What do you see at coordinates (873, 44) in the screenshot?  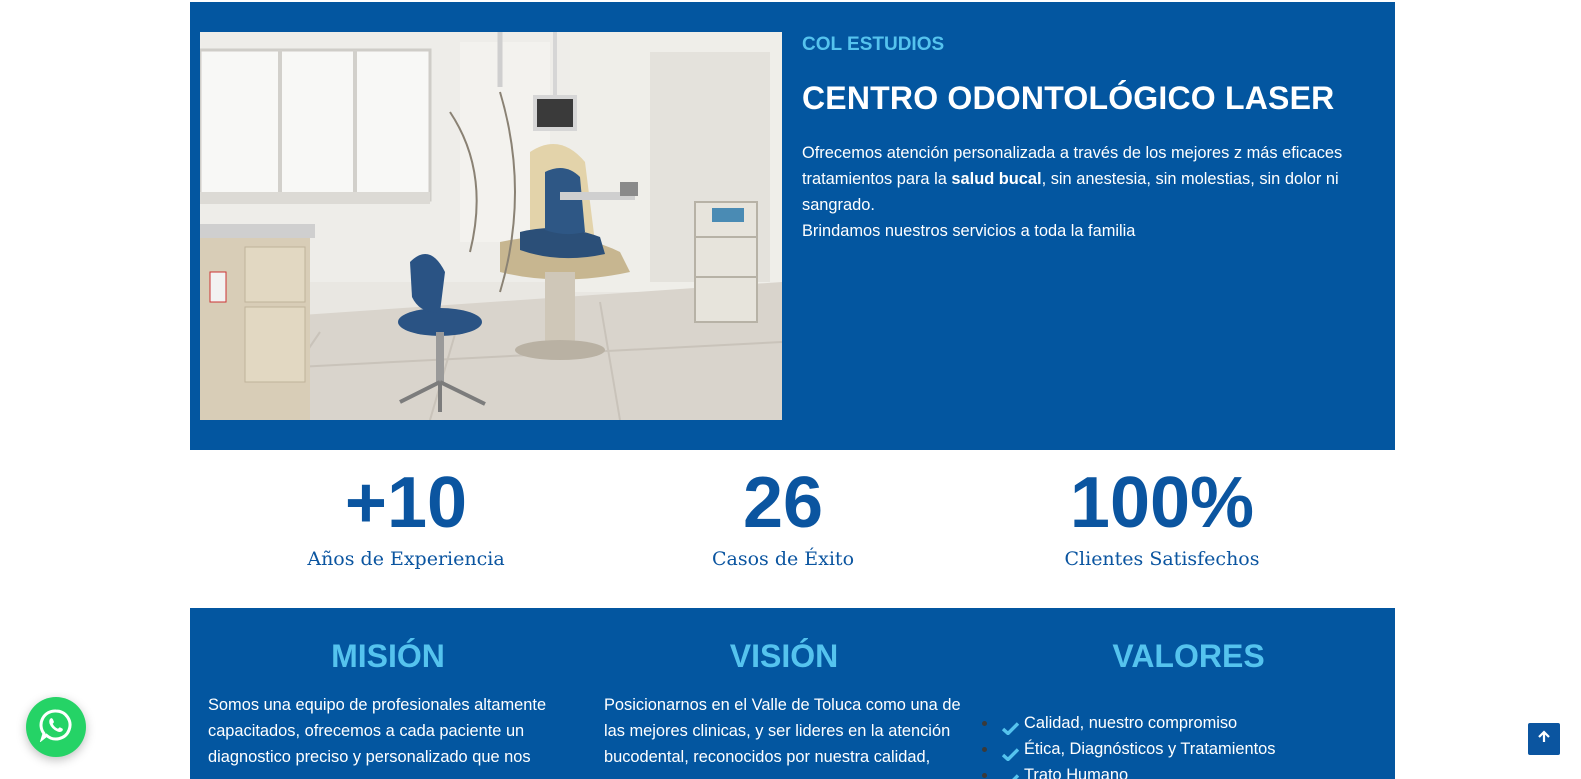 I see `eyebrow-label: COL ESTUDIOS` at bounding box center [873, 44].